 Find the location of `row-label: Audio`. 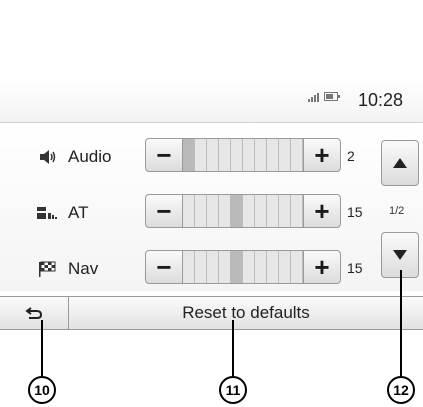

row-label: Audio is located at coordinates (90, 156).